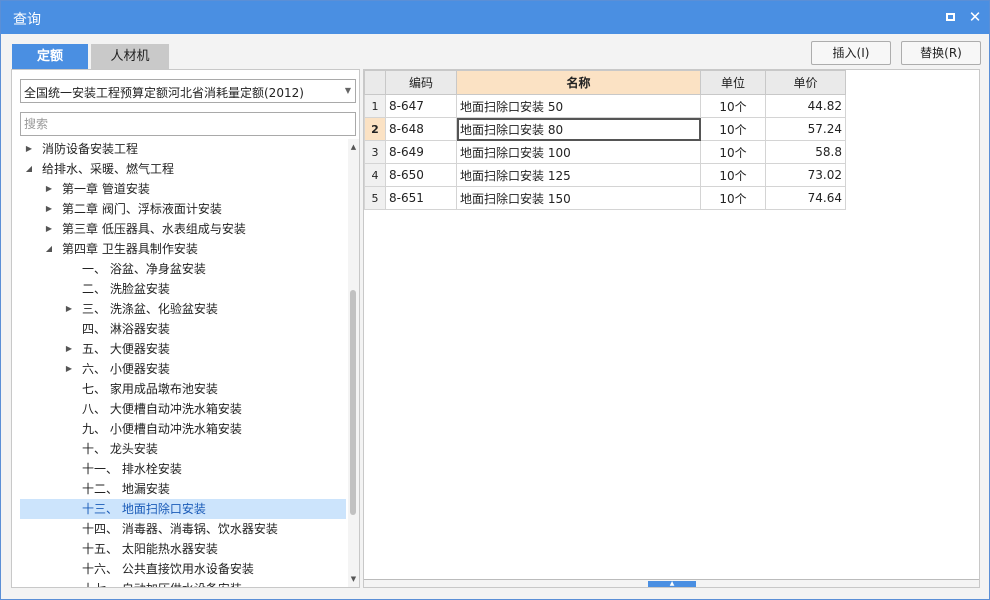 The image size is (990, 600). I want to click on tree-item-label: 消防设备安装工程, so click(90, 149).